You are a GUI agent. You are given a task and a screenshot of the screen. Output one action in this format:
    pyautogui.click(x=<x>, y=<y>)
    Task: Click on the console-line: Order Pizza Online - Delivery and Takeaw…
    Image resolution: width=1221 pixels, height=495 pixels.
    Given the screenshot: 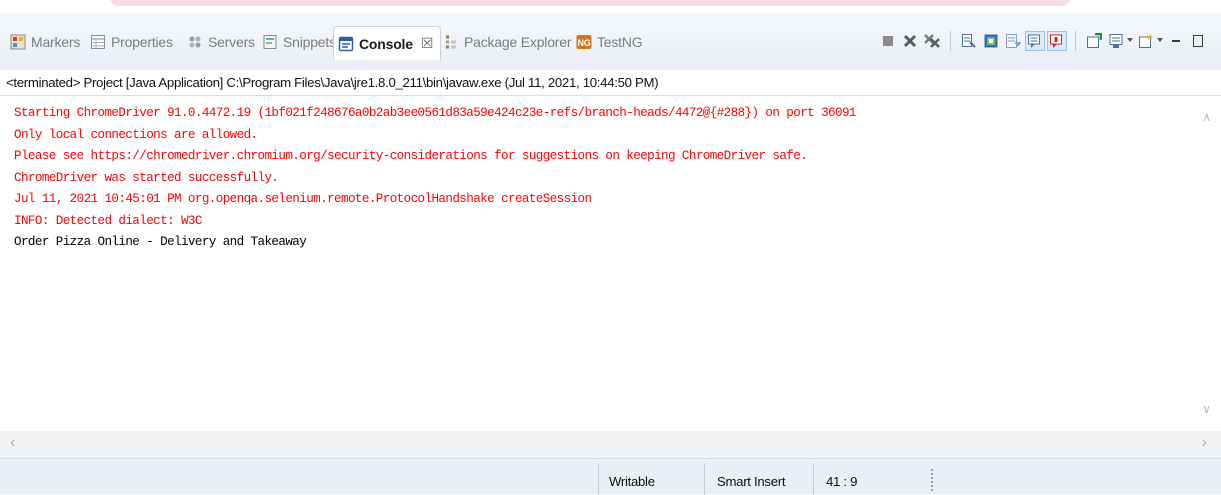 What is the action you would take?
    pyautogui.click(x=160, y=242)
    